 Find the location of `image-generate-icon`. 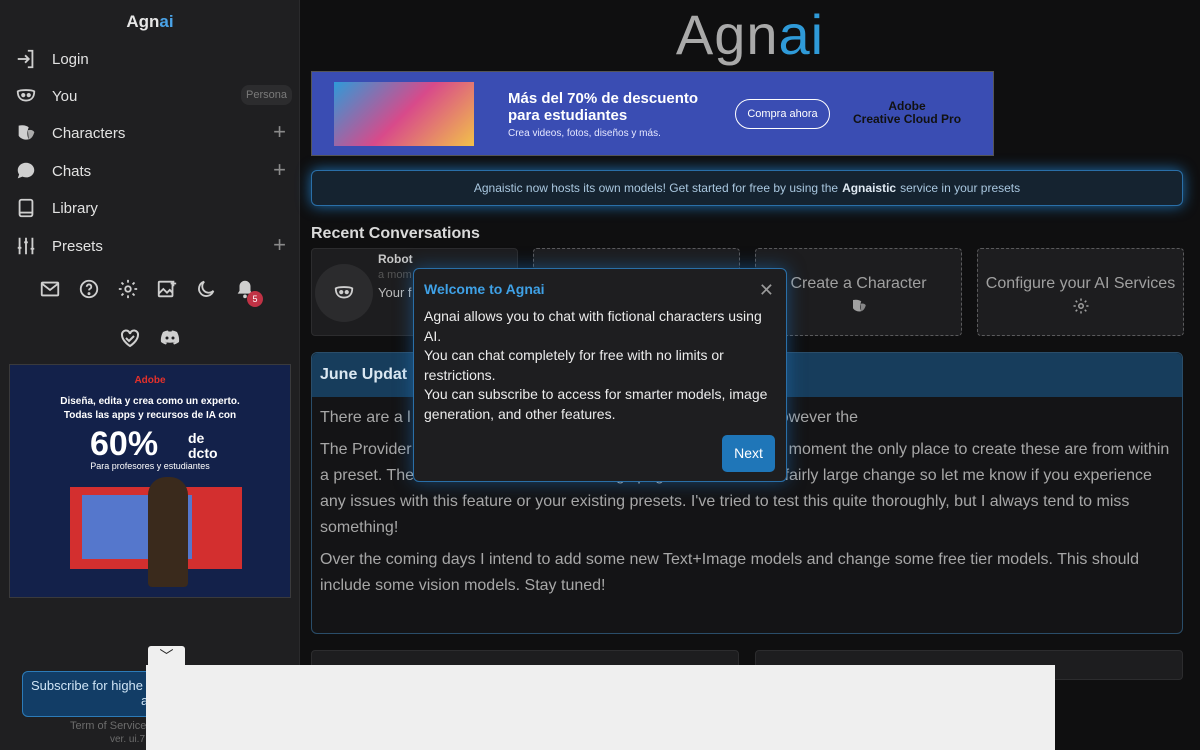

image-generate-icon is located at coordinates (167, 289).